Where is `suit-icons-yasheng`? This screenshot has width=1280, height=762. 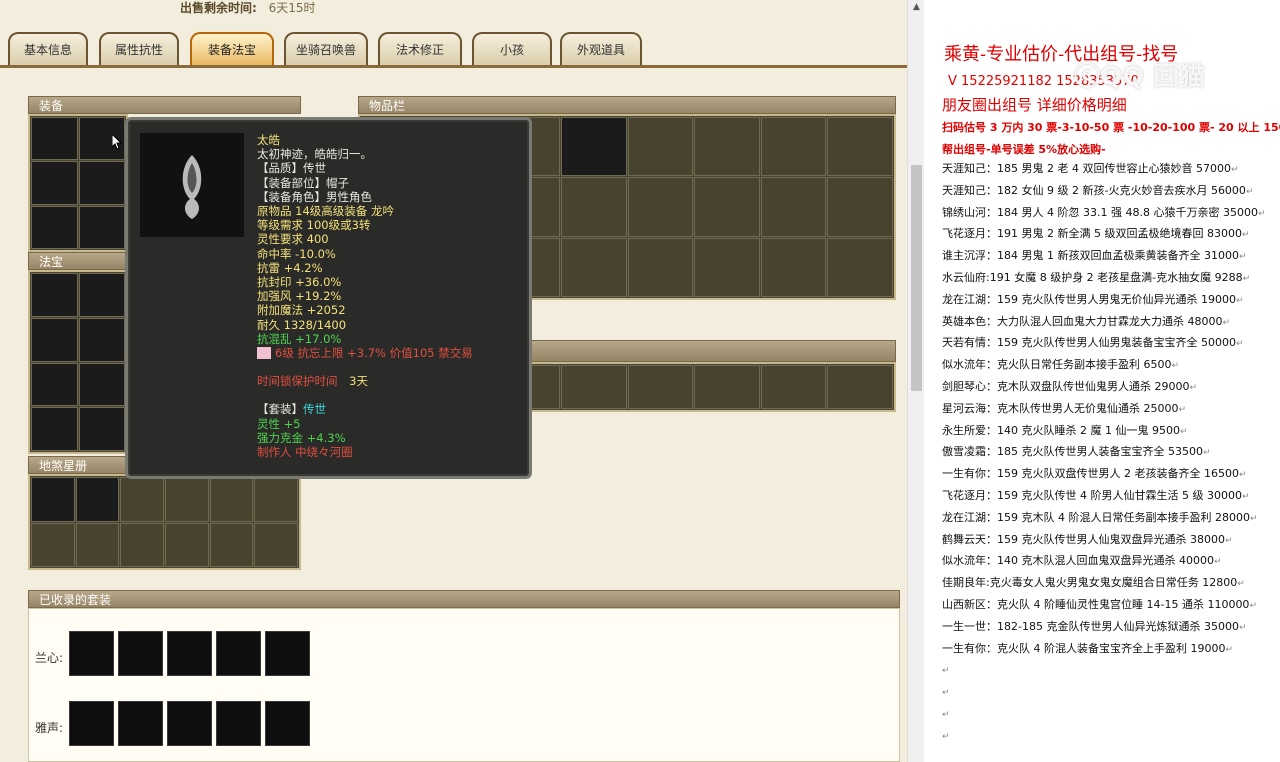
suit-icons-yasheng is located at coordinates (189, 723).